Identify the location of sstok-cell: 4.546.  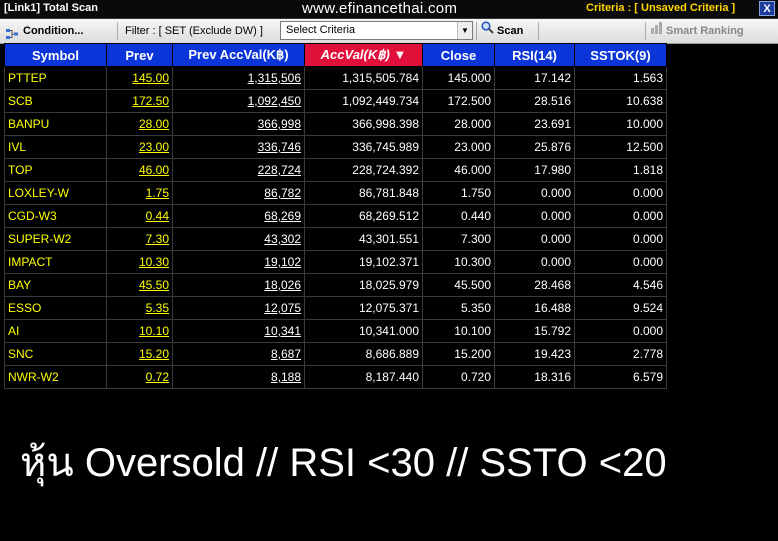
(620, 285).